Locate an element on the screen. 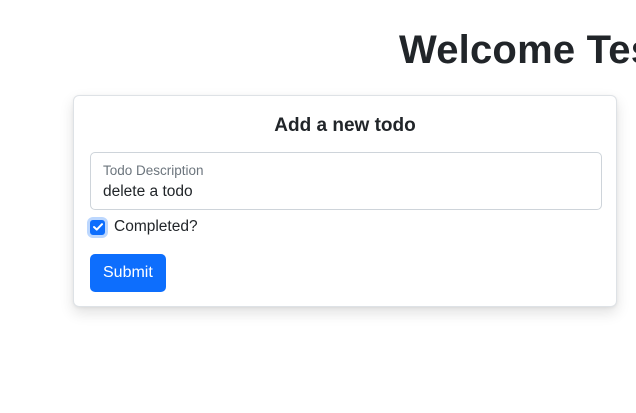 Image resolution: width=636 pixels, height=413 pixels. completed-checkbox is located at coordinates (97, 227).